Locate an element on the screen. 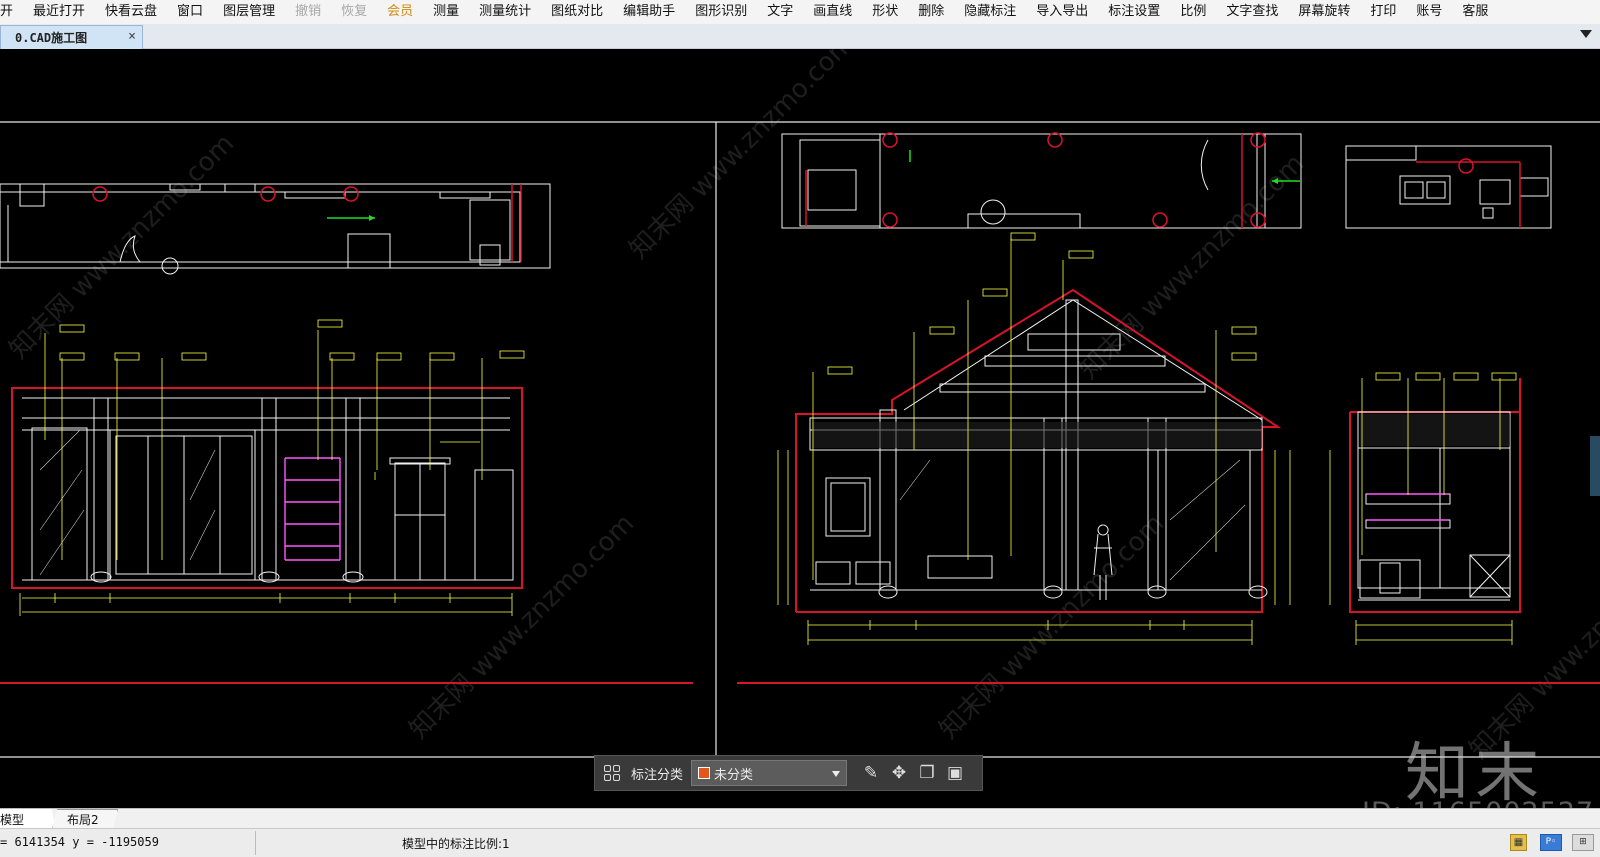  menu-item-5: 撤销 is located at coordinates (308, 12).